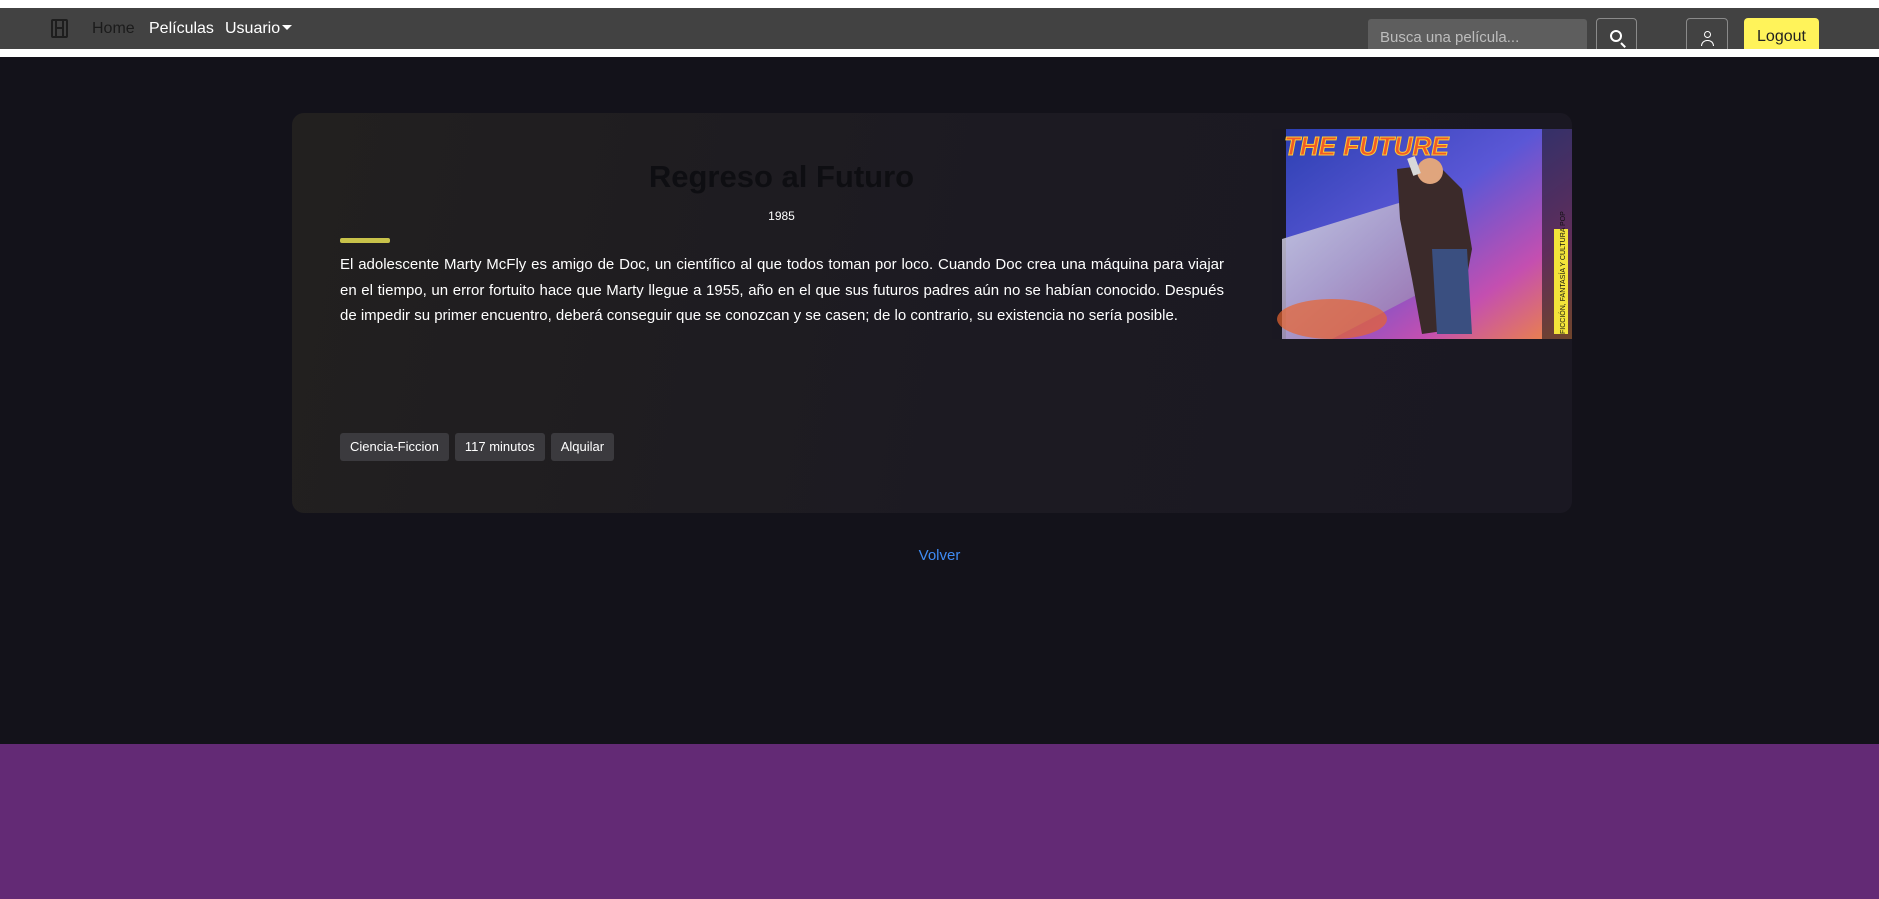 The height and width of the screenshot is (899, 1879). What do you see at coordinates (113, 29) in the screenshot?
I see `nav-home-link: Home` at bounding box center [113, 29].